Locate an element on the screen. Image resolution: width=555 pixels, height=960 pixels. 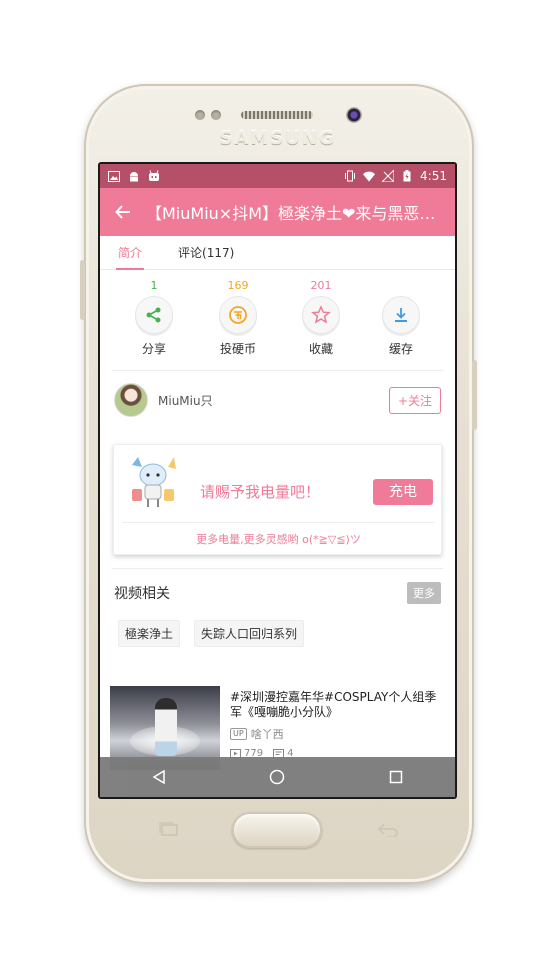
coin-icon is located at coordinates (238, 315).